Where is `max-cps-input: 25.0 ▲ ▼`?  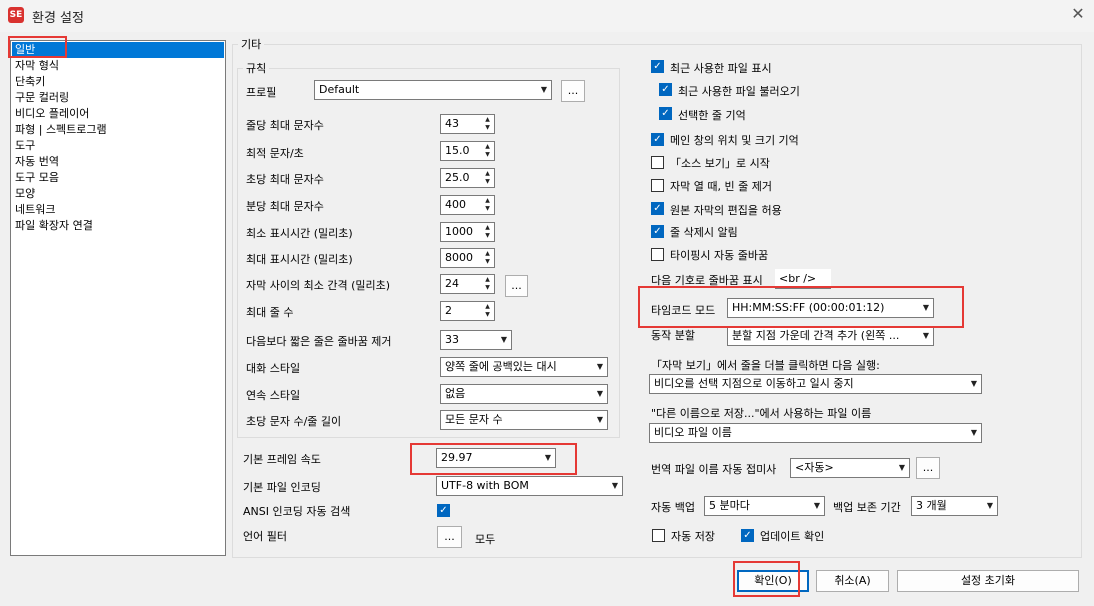
max-cps-input: 25.0 ▲ ▼ is located at coordinates (467, 178).